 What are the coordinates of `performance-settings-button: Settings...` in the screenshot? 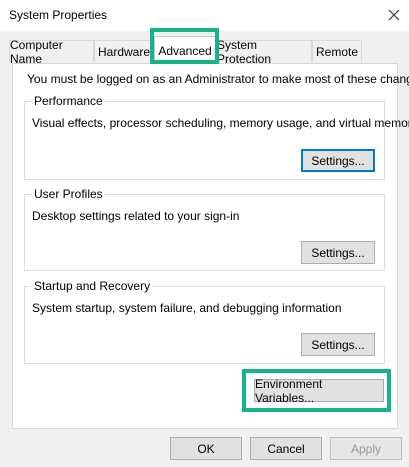 It's located at (338, 160).